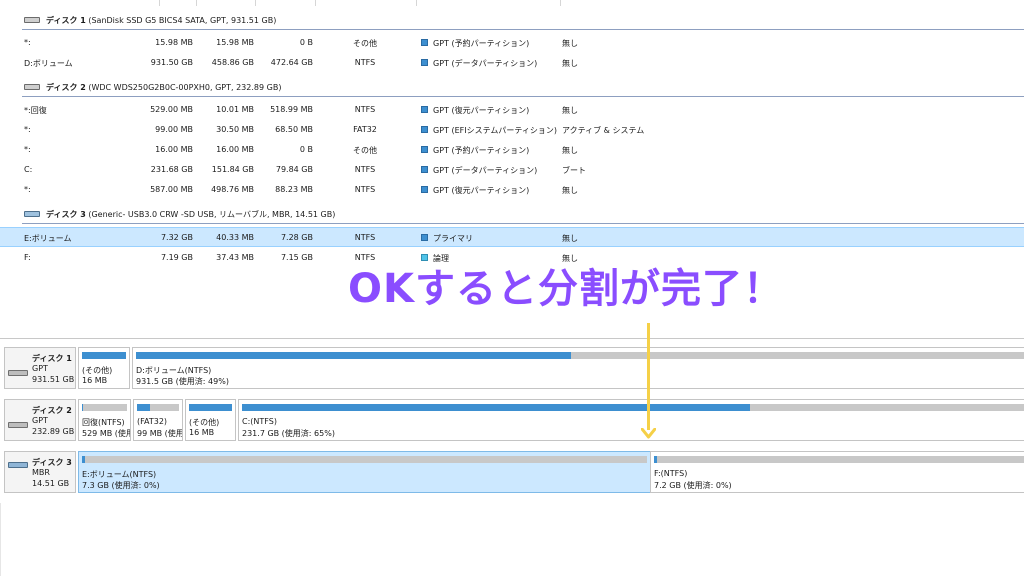 The width and height of the screenshot is (1024, 576). Describe the element at coordinates (51, 483) in the screenshot. I see `disk-size: 14.51 GB` at that location.